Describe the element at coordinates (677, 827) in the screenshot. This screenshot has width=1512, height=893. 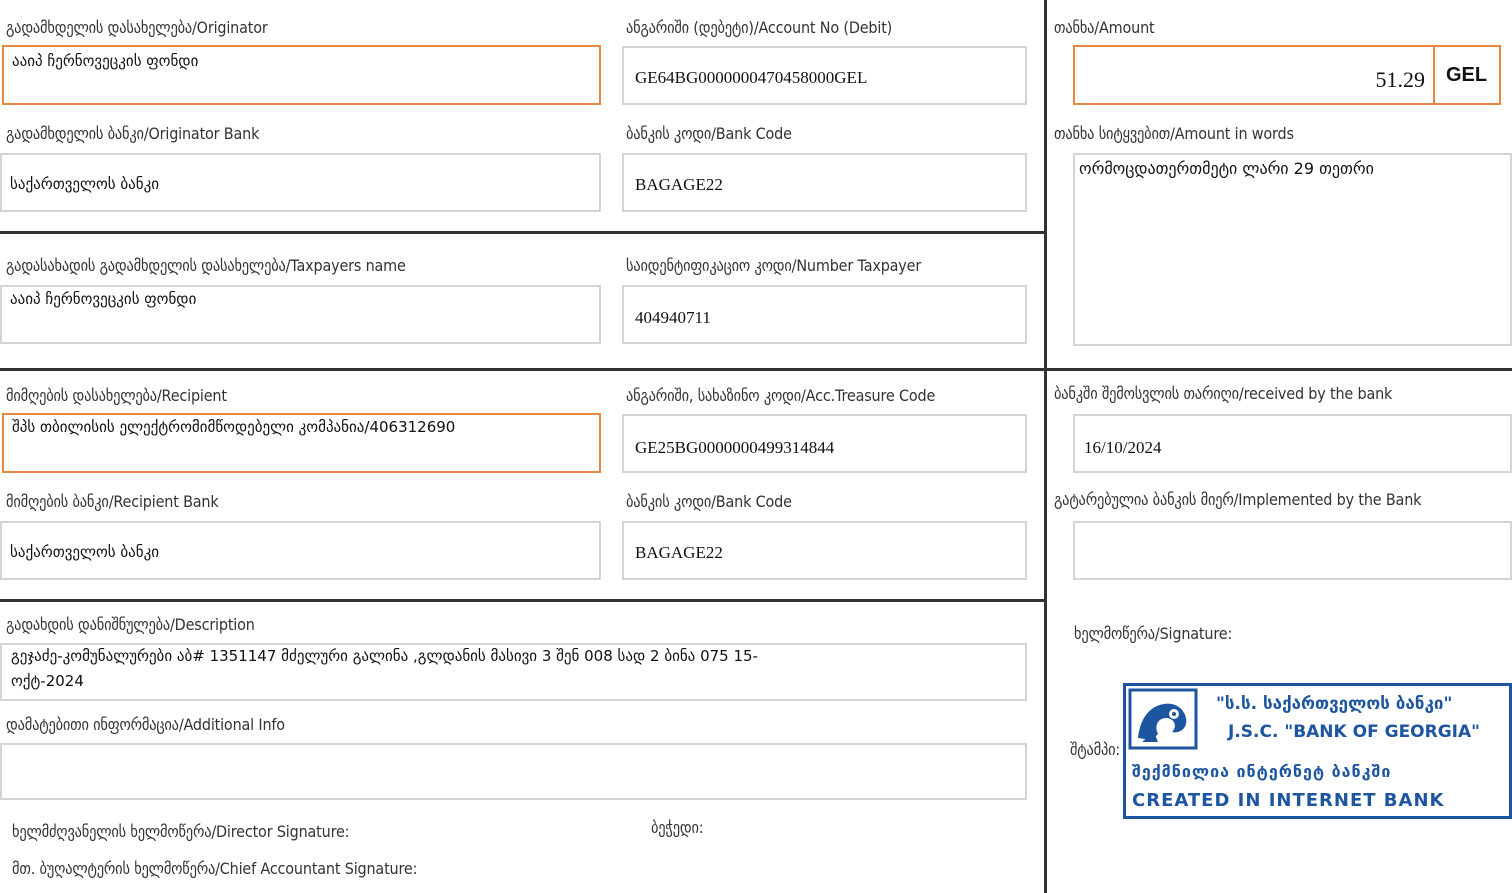
I see `seal-label: ბეჭედი:` at that location.